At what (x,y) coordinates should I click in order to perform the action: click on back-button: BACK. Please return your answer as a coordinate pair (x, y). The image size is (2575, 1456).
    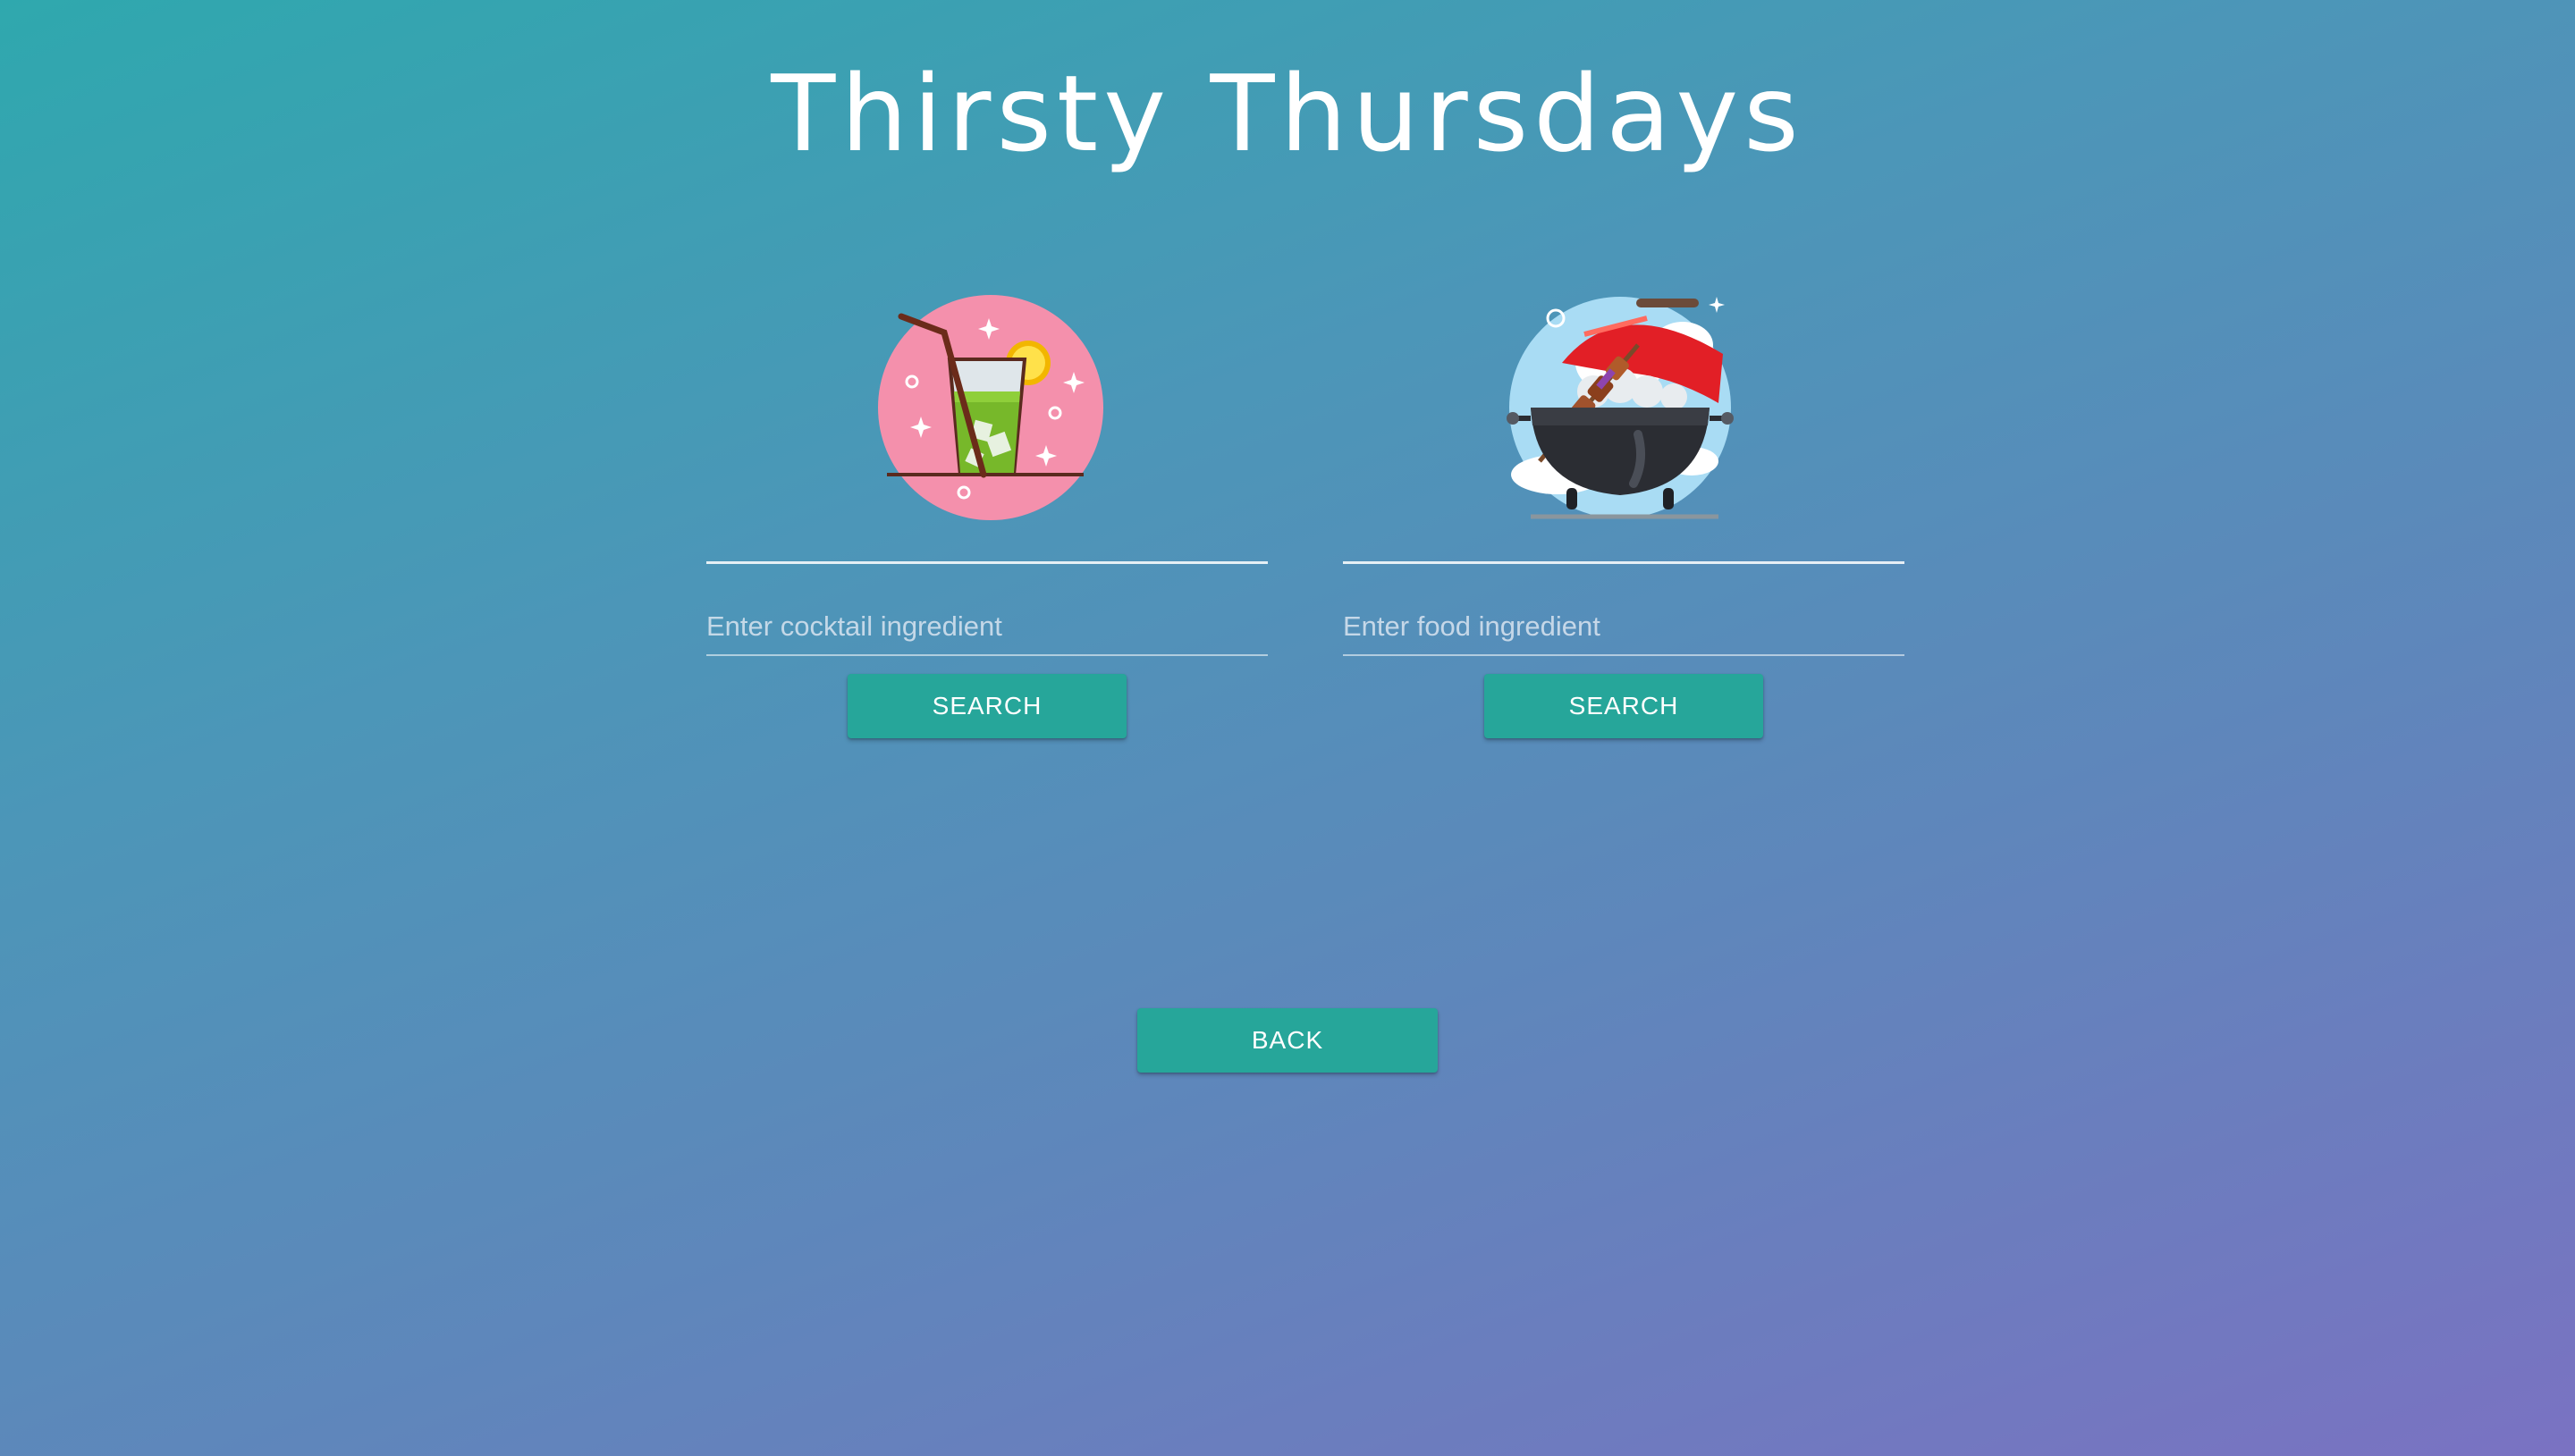
    Looking at the image, I should click on (1287, 1040).